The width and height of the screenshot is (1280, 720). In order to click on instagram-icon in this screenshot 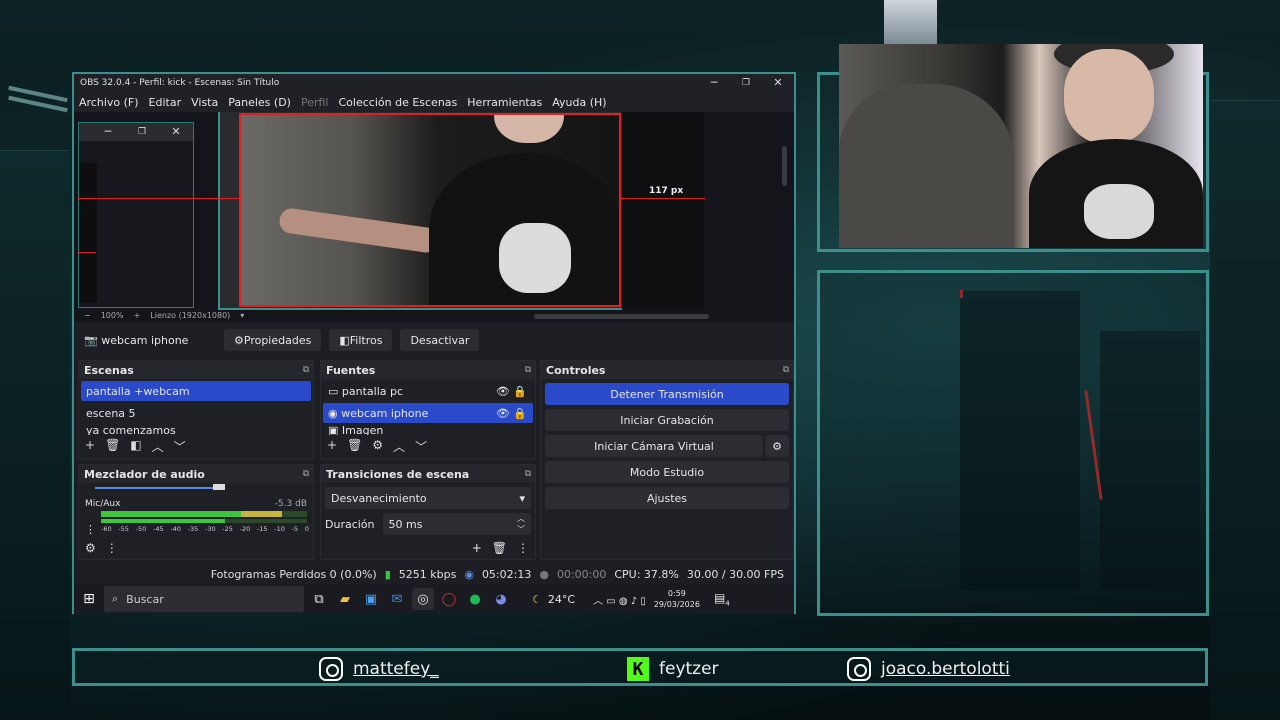, I will do `click(331, 669)`.